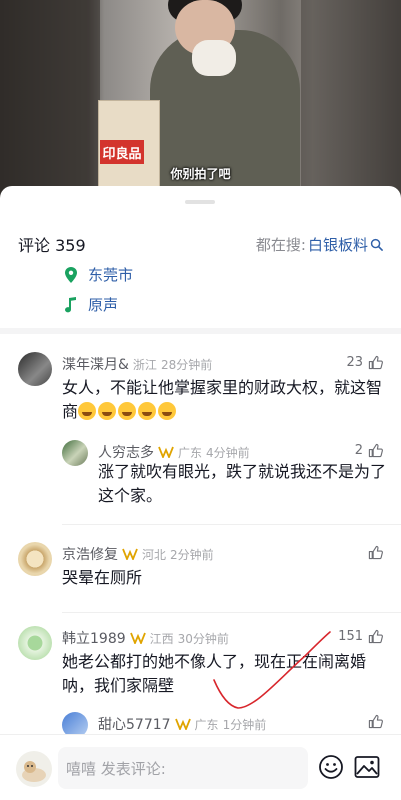 This screenshot has height=800, width=401. I want to click on comment-author: 韩立1989, so click(94, 638).